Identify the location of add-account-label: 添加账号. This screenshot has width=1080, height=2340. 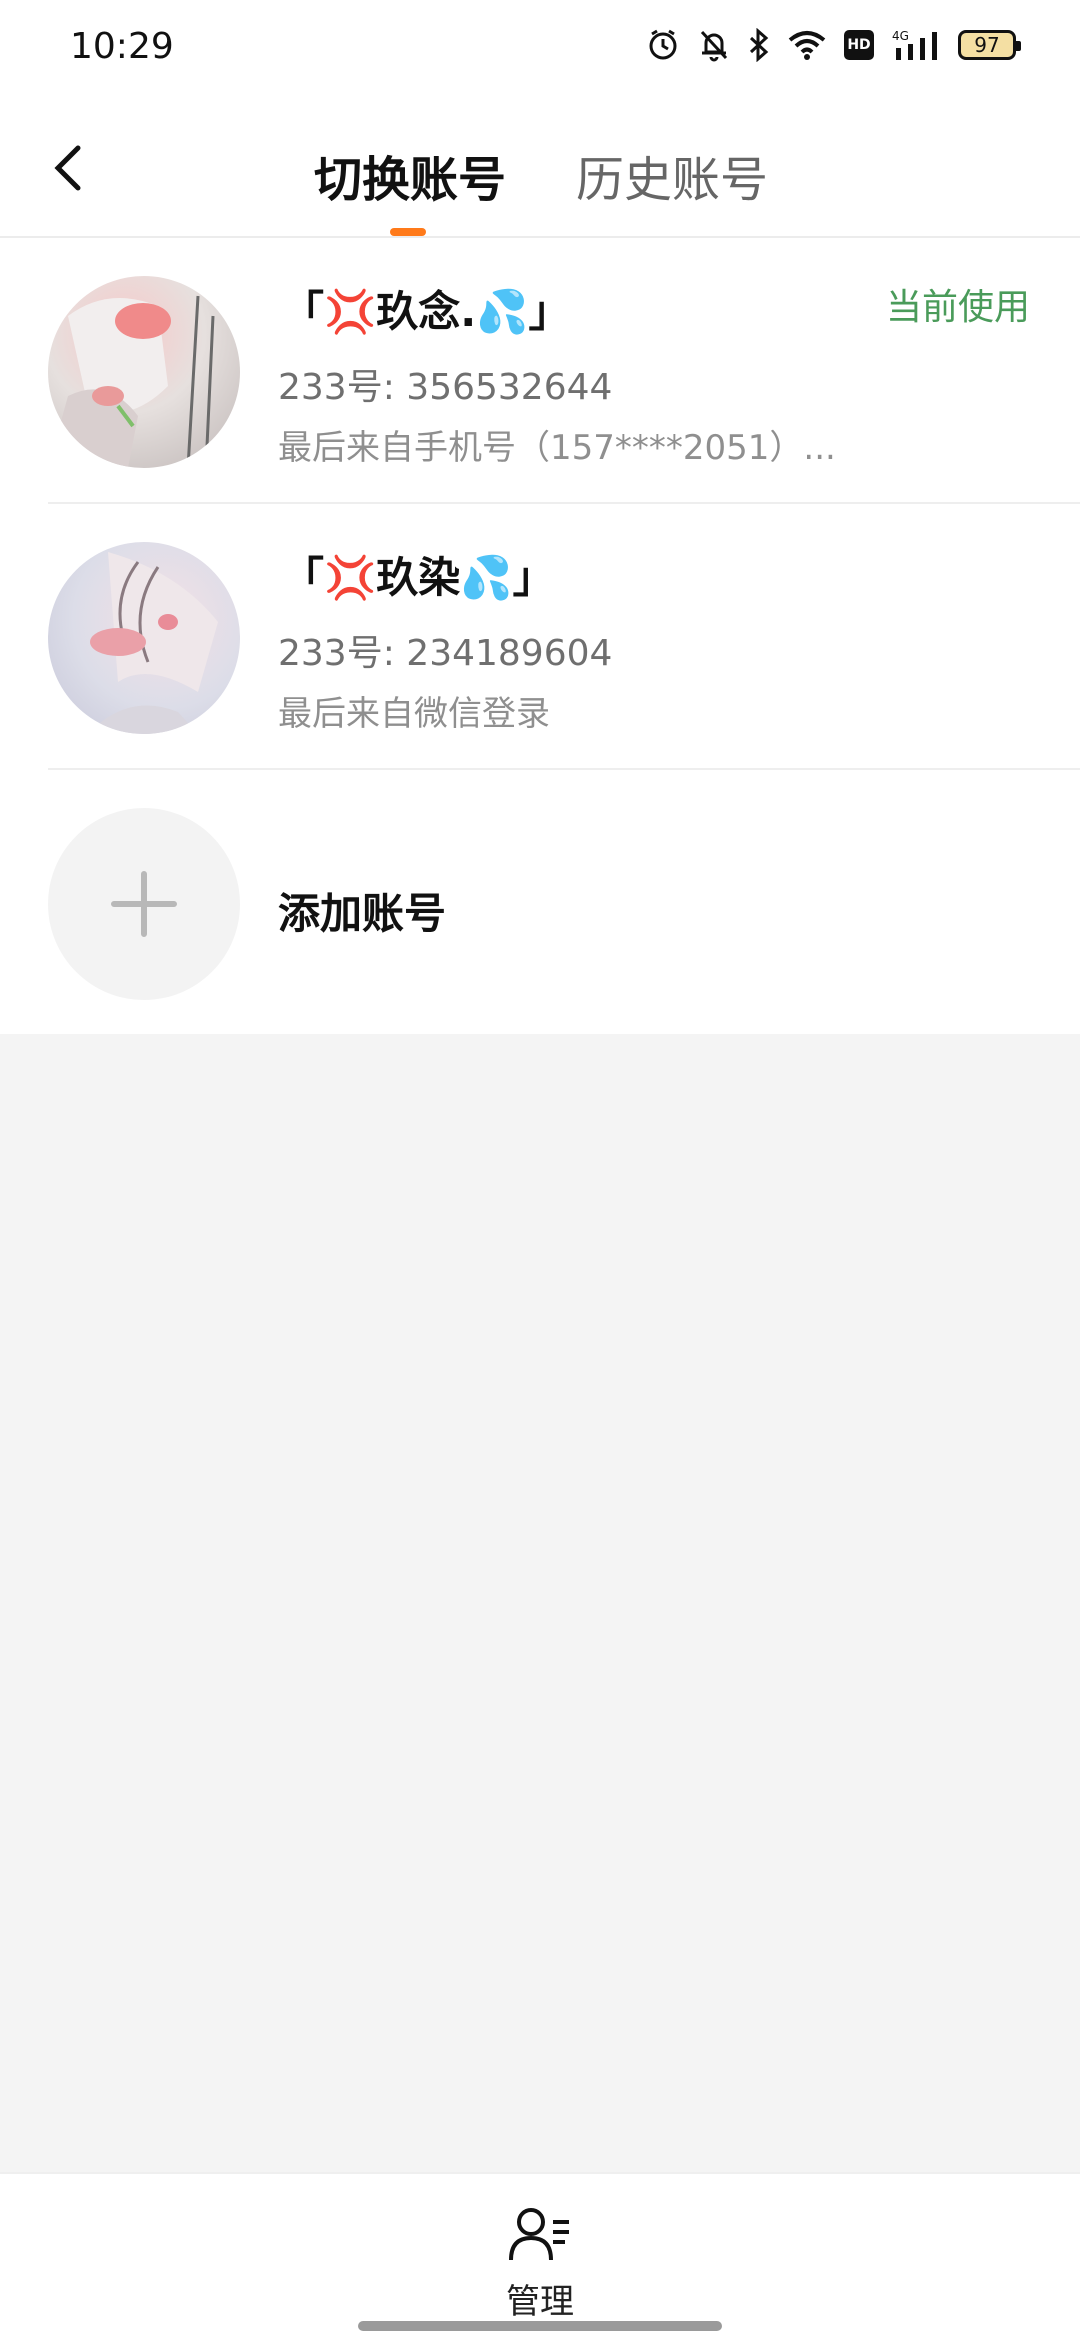
(362, 913).